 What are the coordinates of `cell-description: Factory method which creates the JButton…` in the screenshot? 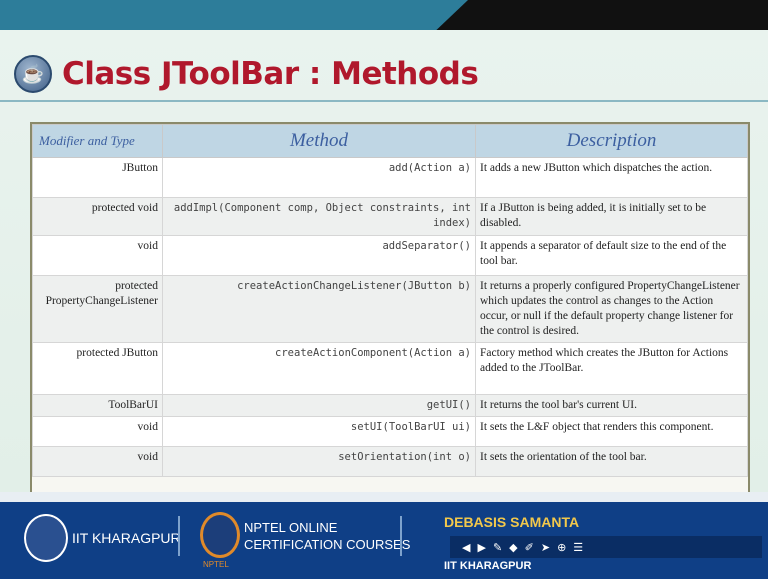 It's located at (611, 368).